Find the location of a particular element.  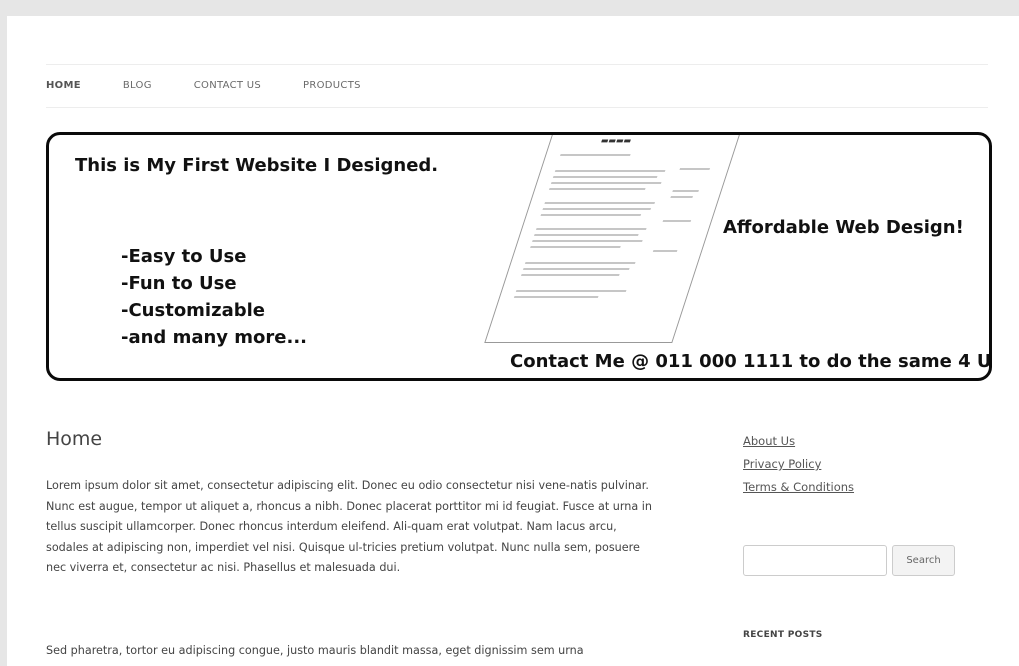

banner-tagline: Affordable Web Design! is located at coordinates (843, 227).